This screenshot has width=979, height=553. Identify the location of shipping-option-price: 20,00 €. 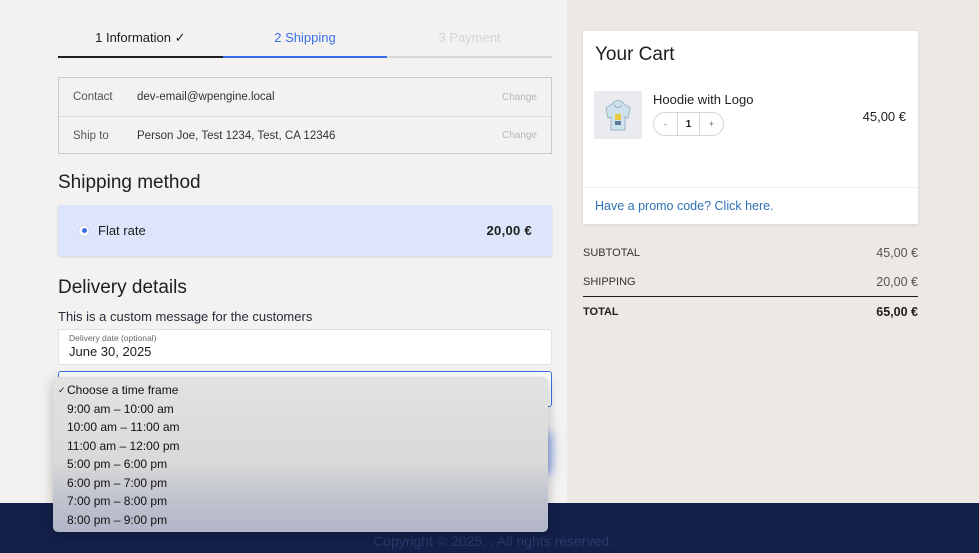
(509, 230).